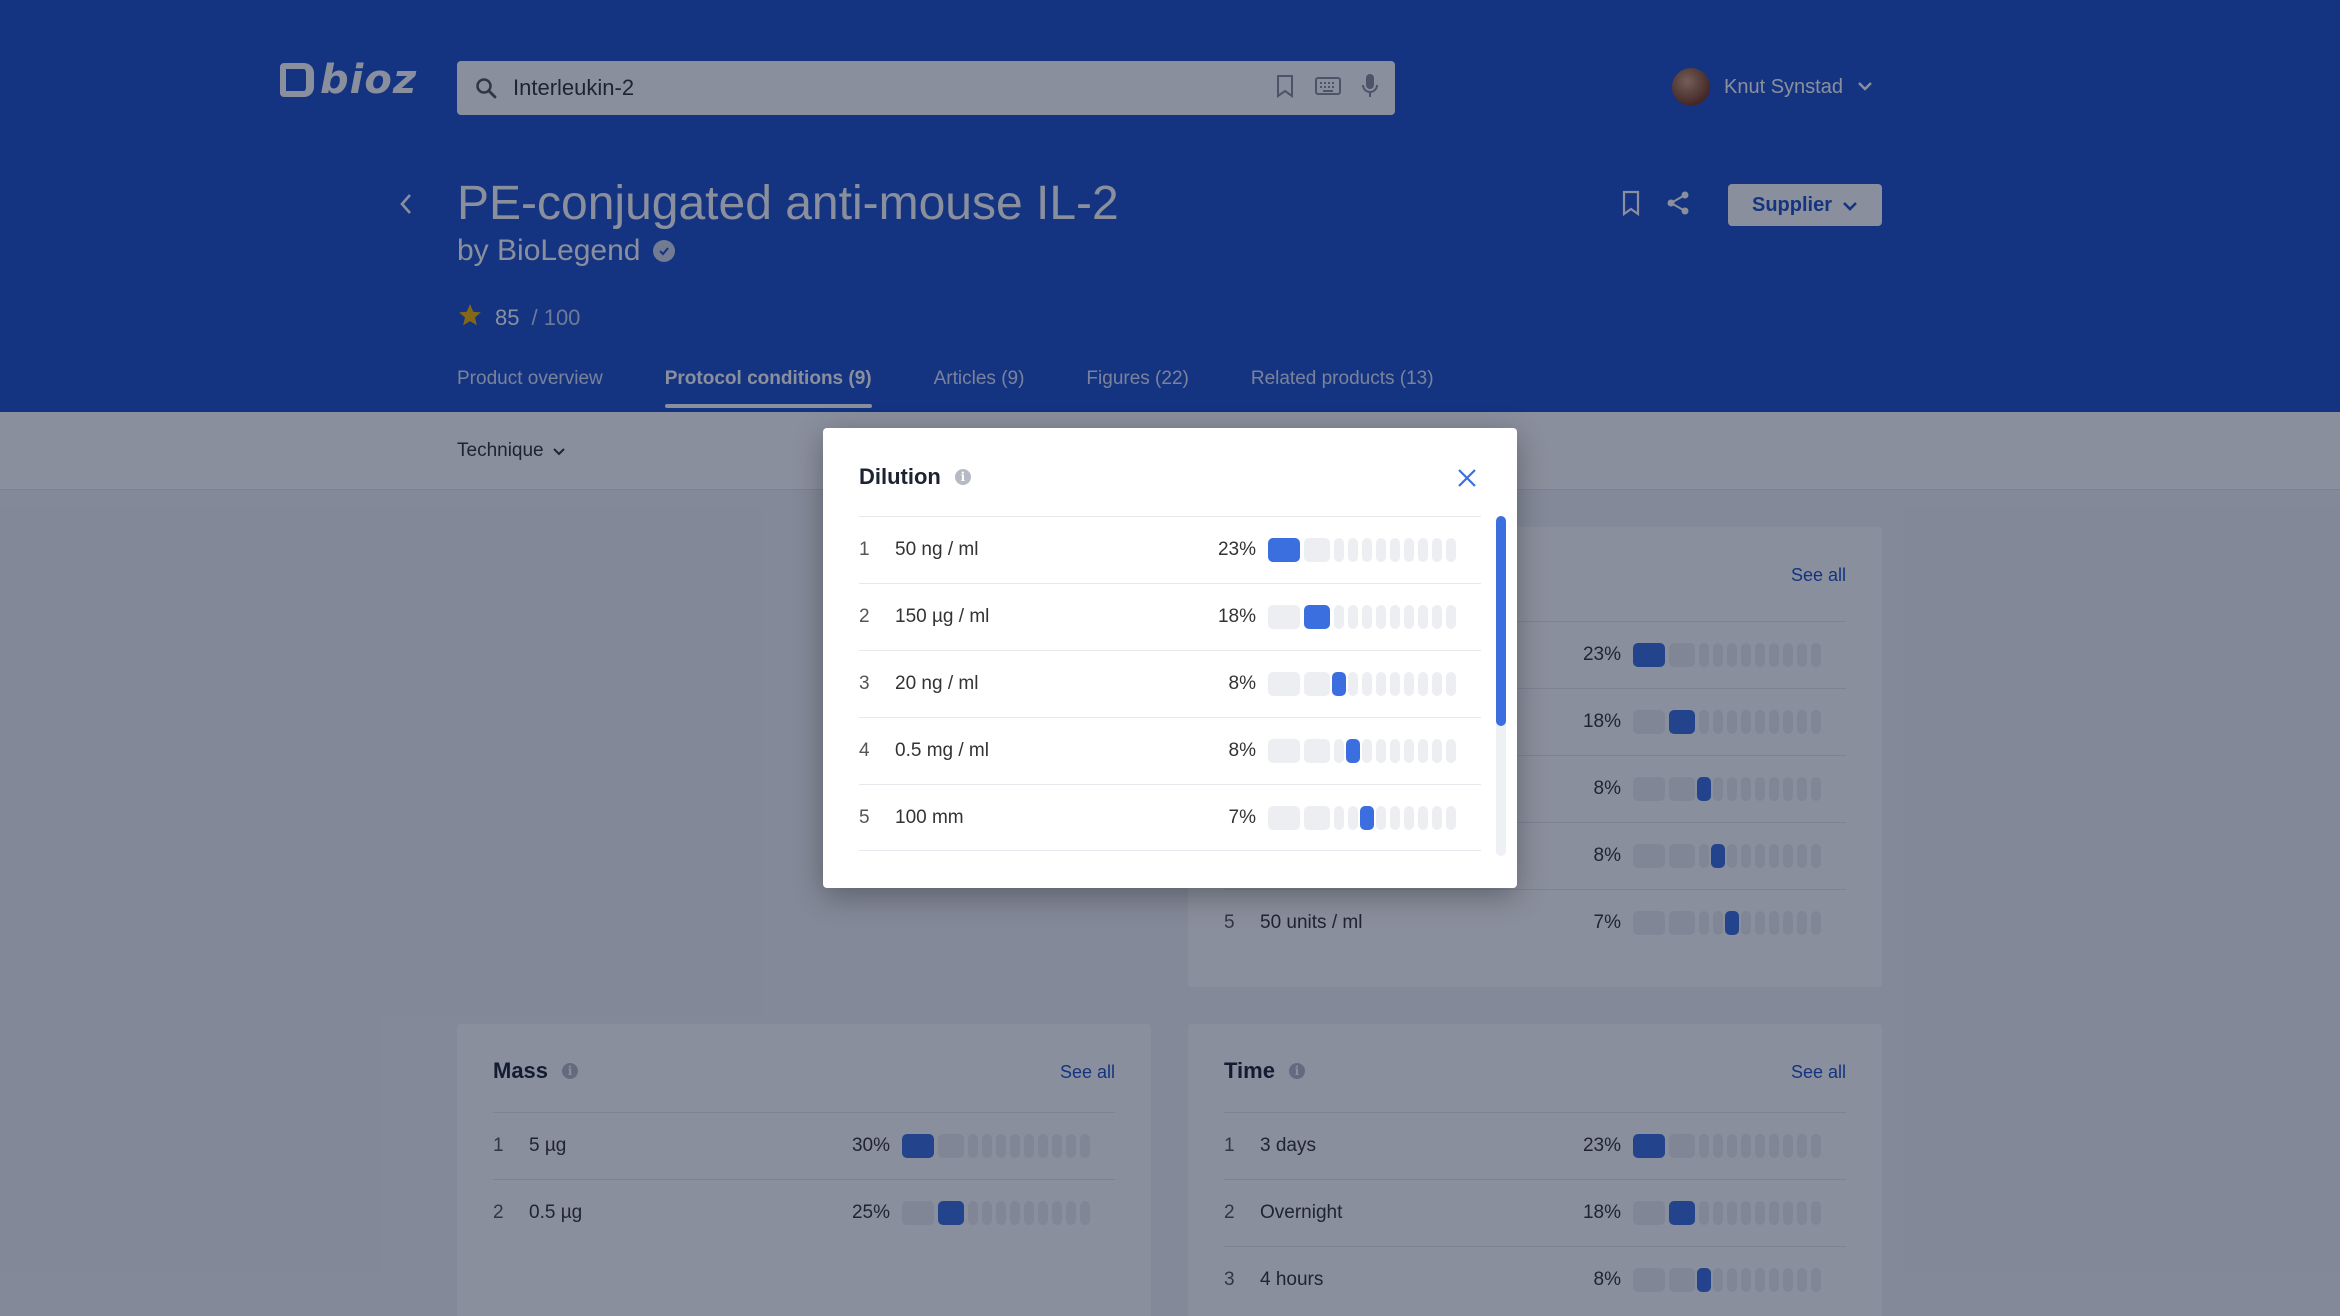  What do you see at coordinates (864, 750) in the screenshot?
I see `row-rank: 4` at bounding box center [864, 750].